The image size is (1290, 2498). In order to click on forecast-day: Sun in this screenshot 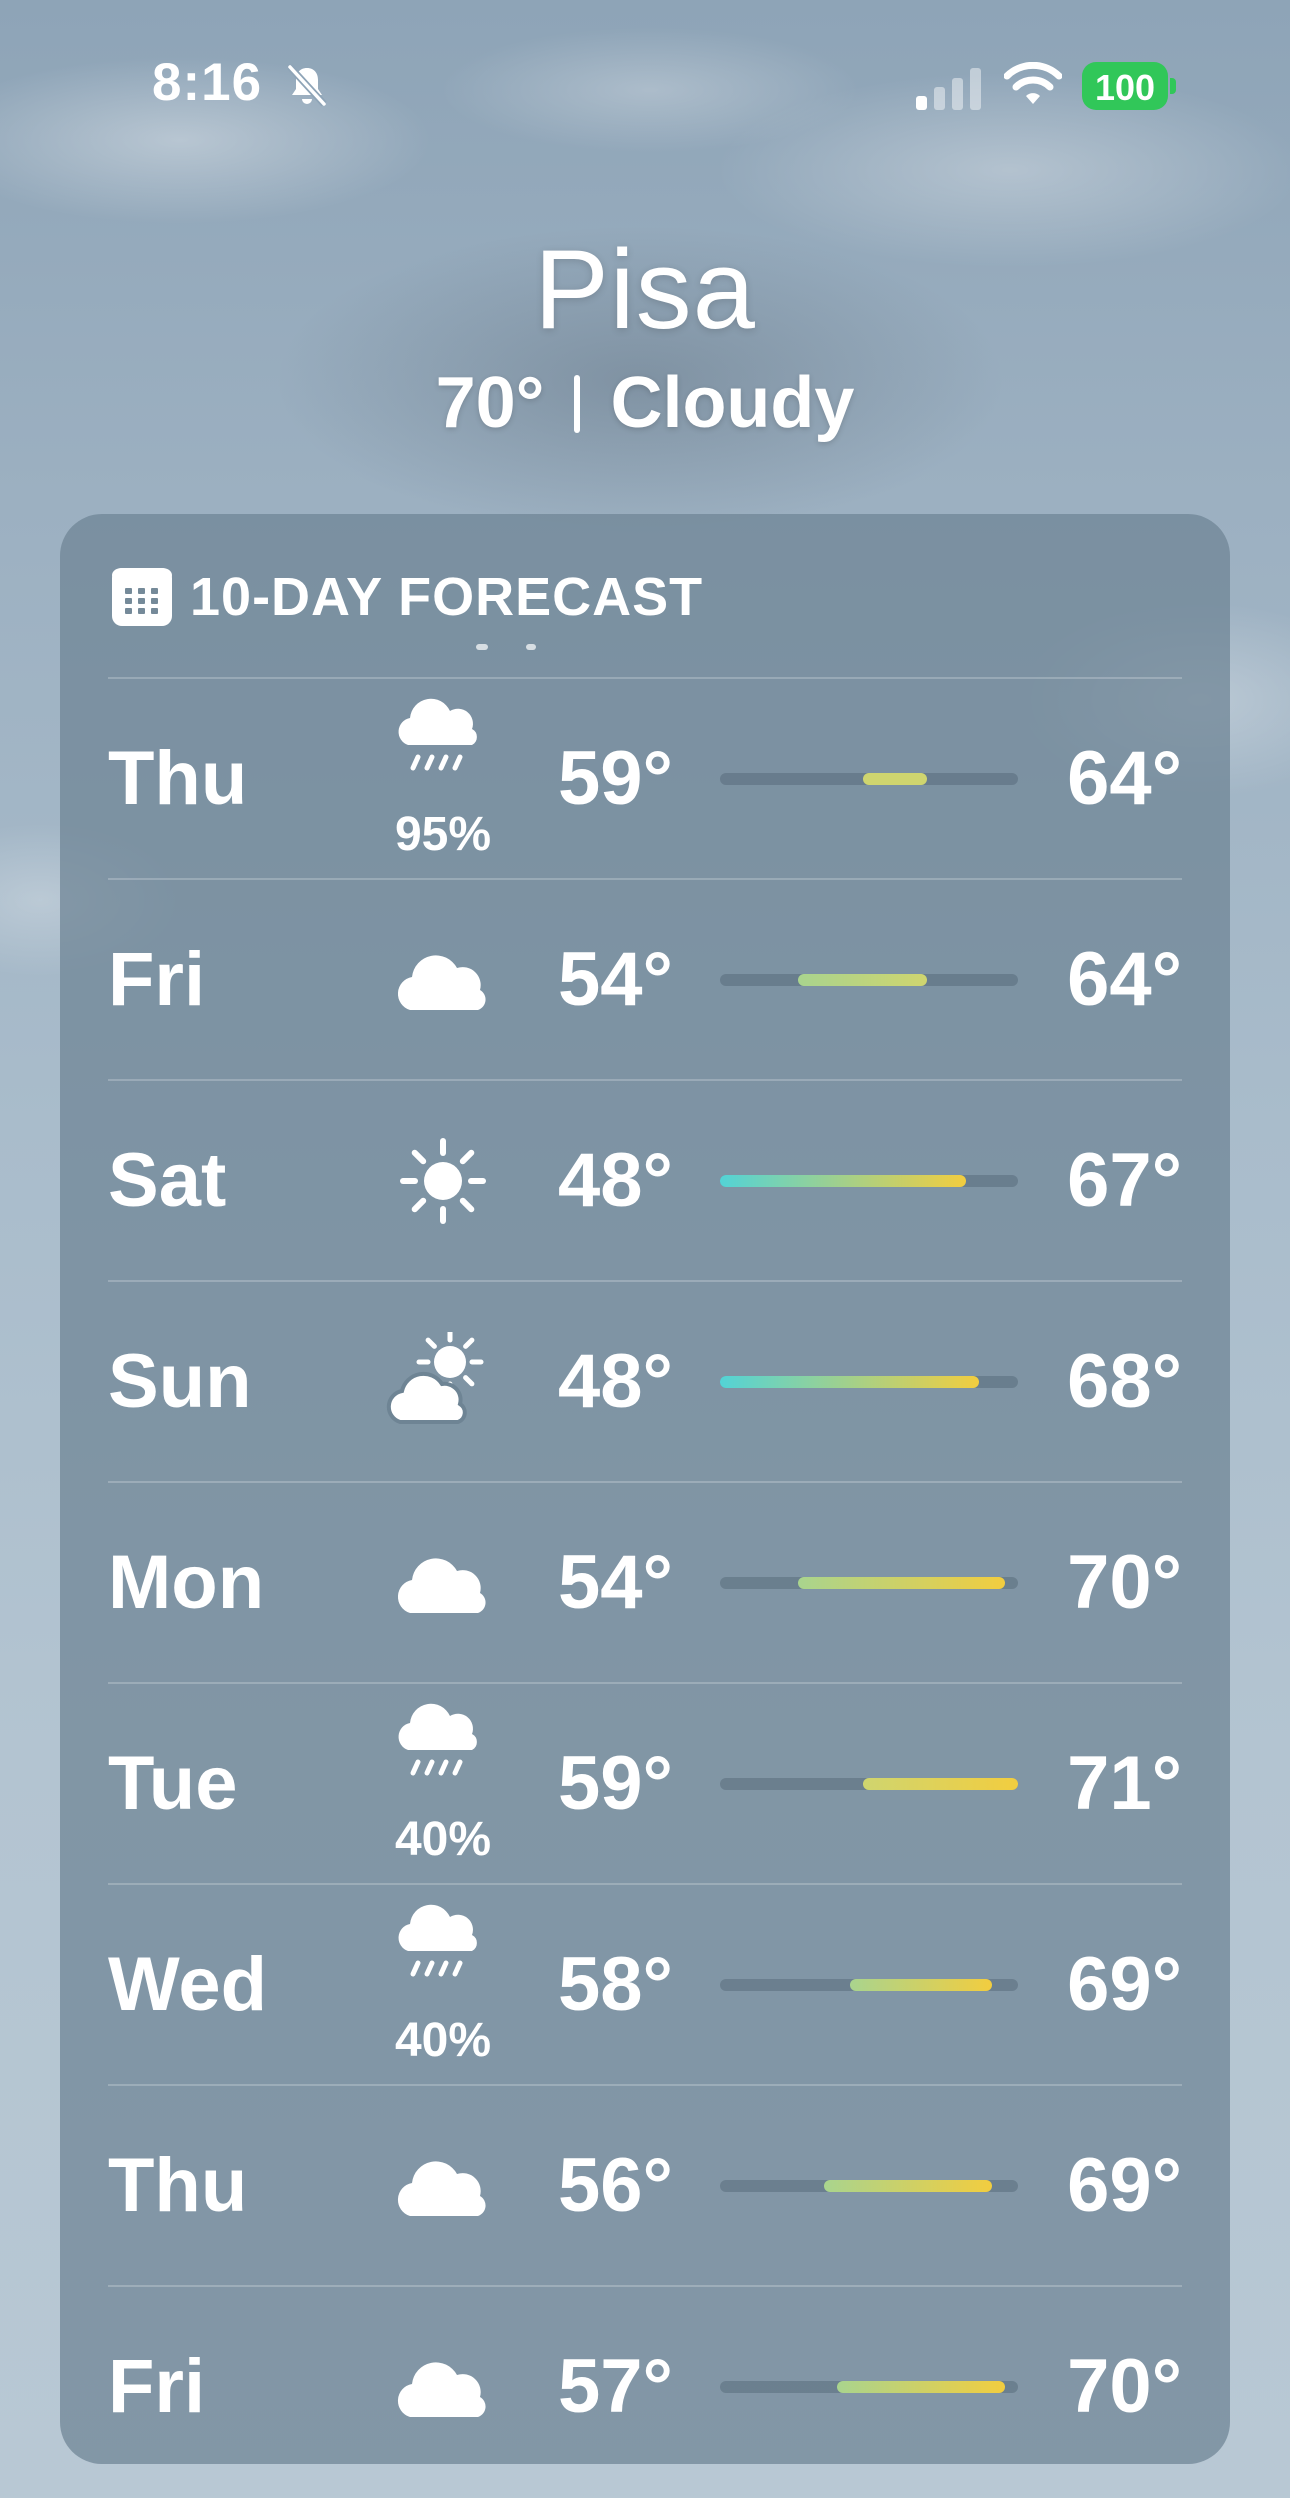, I will do `click(180, 1381)`.